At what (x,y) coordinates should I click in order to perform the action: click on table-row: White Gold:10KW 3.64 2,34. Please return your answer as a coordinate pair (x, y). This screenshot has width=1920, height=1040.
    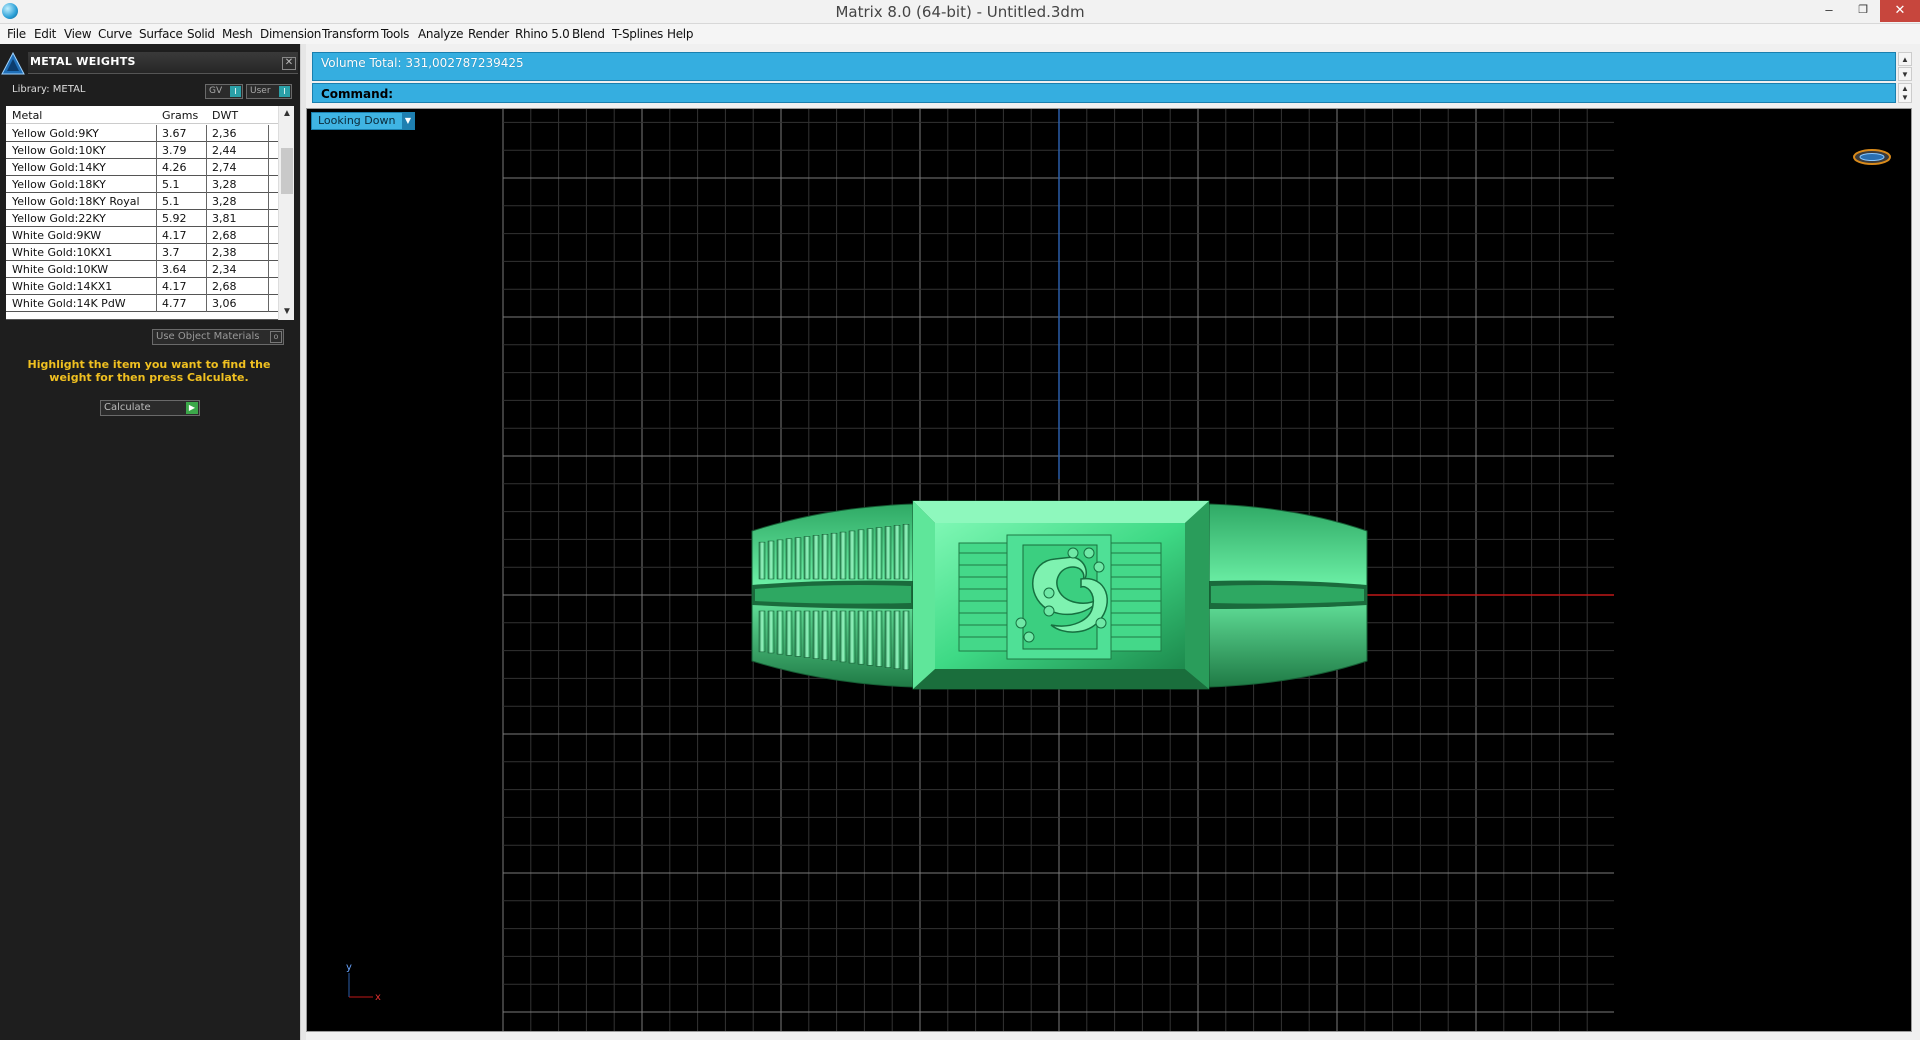
    Looking at the image, I should click on (142, 269).